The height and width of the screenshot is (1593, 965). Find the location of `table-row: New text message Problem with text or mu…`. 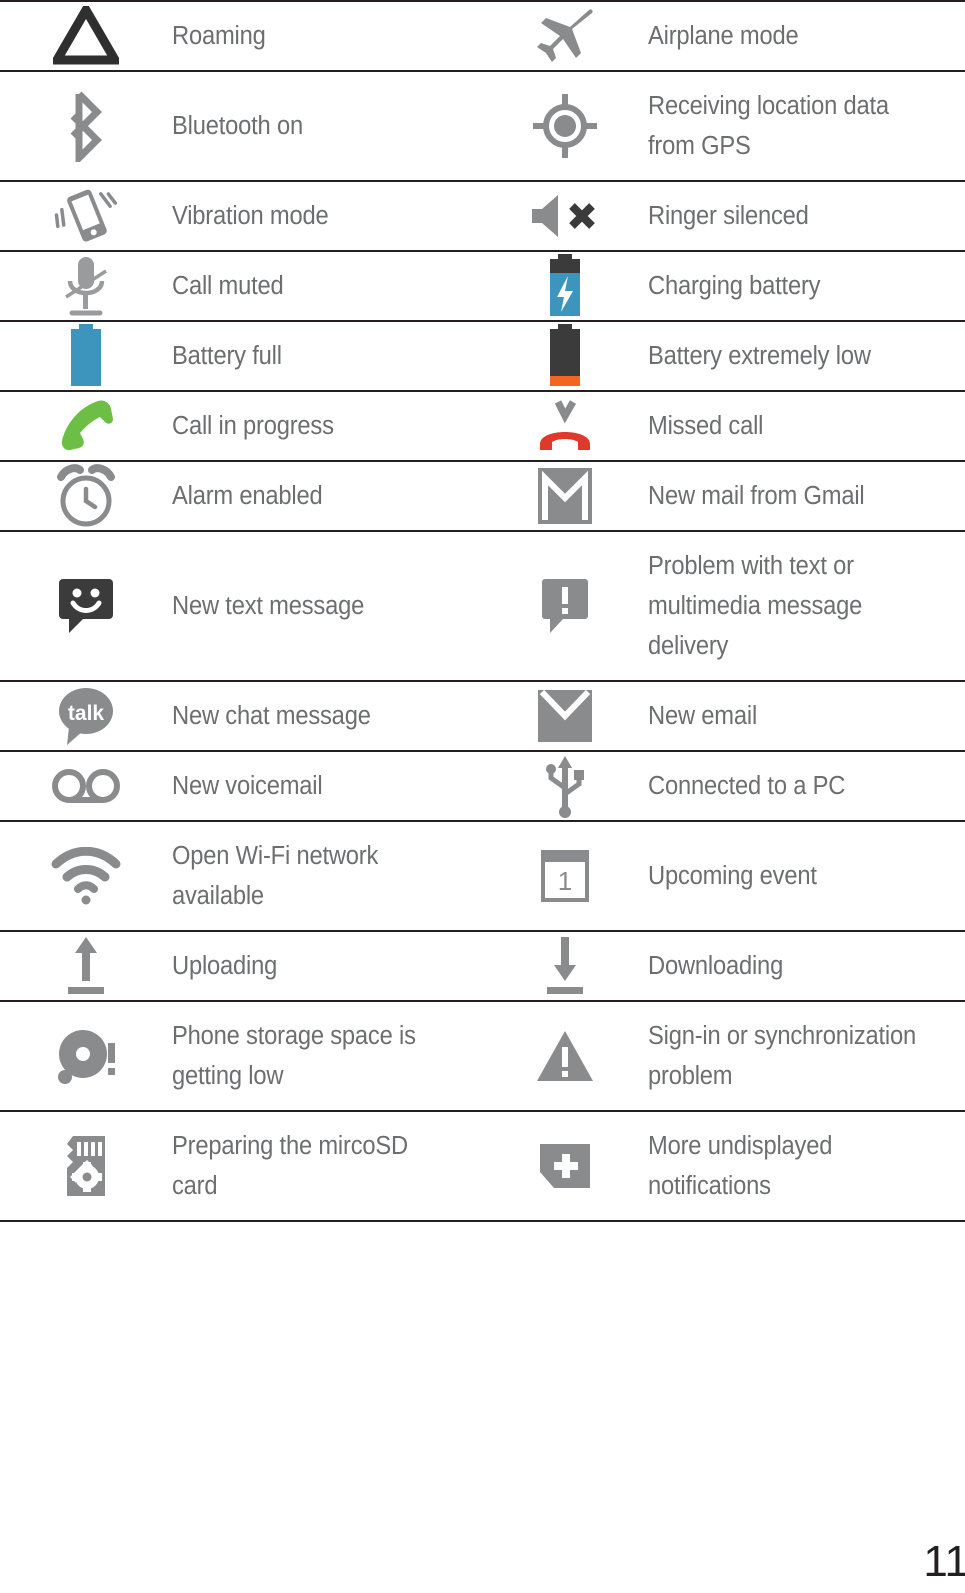

table-row: New text message Problem with text or mu… is located at coordinates (482, 606).